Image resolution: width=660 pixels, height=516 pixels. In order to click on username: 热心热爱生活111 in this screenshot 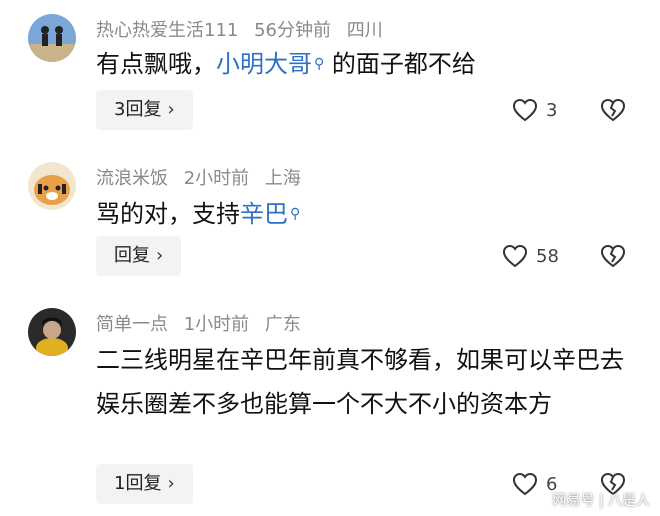, I will do `click(167, 30)`.